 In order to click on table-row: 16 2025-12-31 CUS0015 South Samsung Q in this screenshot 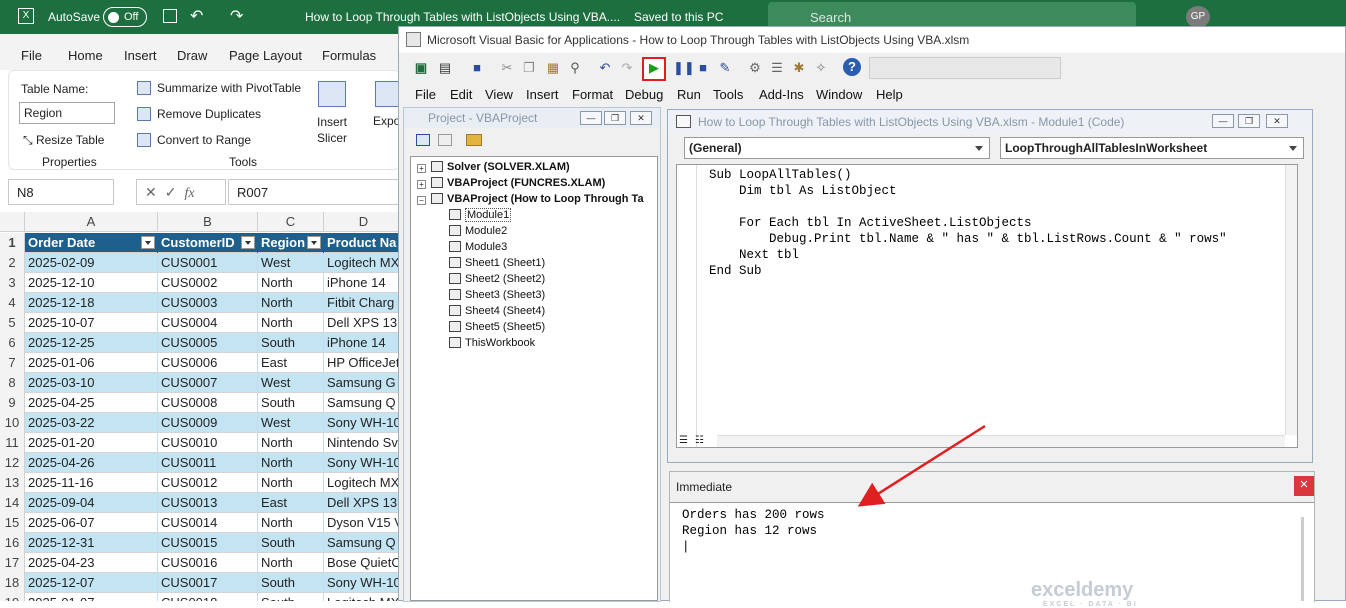, I will do `click(200, 543)`.